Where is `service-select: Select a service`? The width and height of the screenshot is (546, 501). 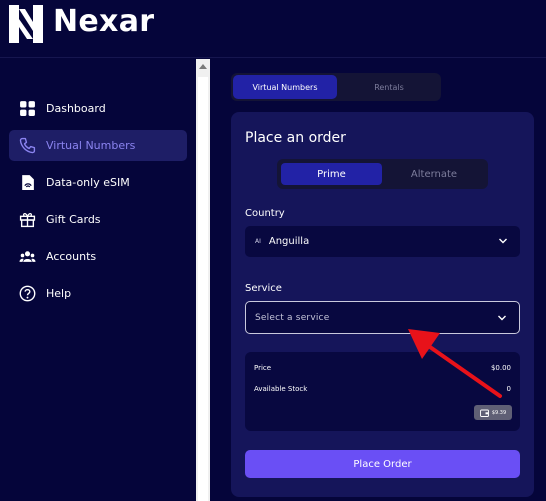
service-select: Select a service is located at coordinates (382, 317).